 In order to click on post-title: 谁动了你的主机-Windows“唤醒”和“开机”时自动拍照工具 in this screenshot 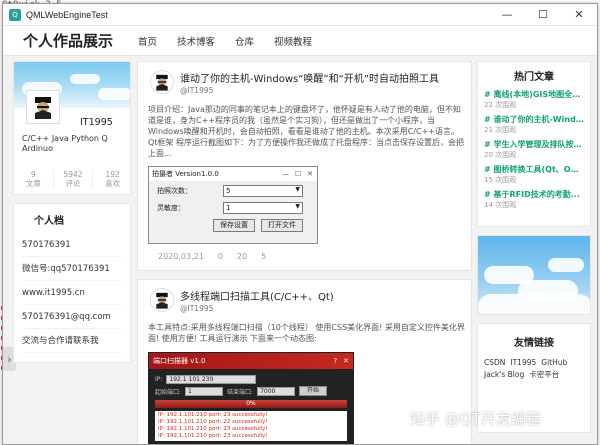, I will do `click(324, 77)`.